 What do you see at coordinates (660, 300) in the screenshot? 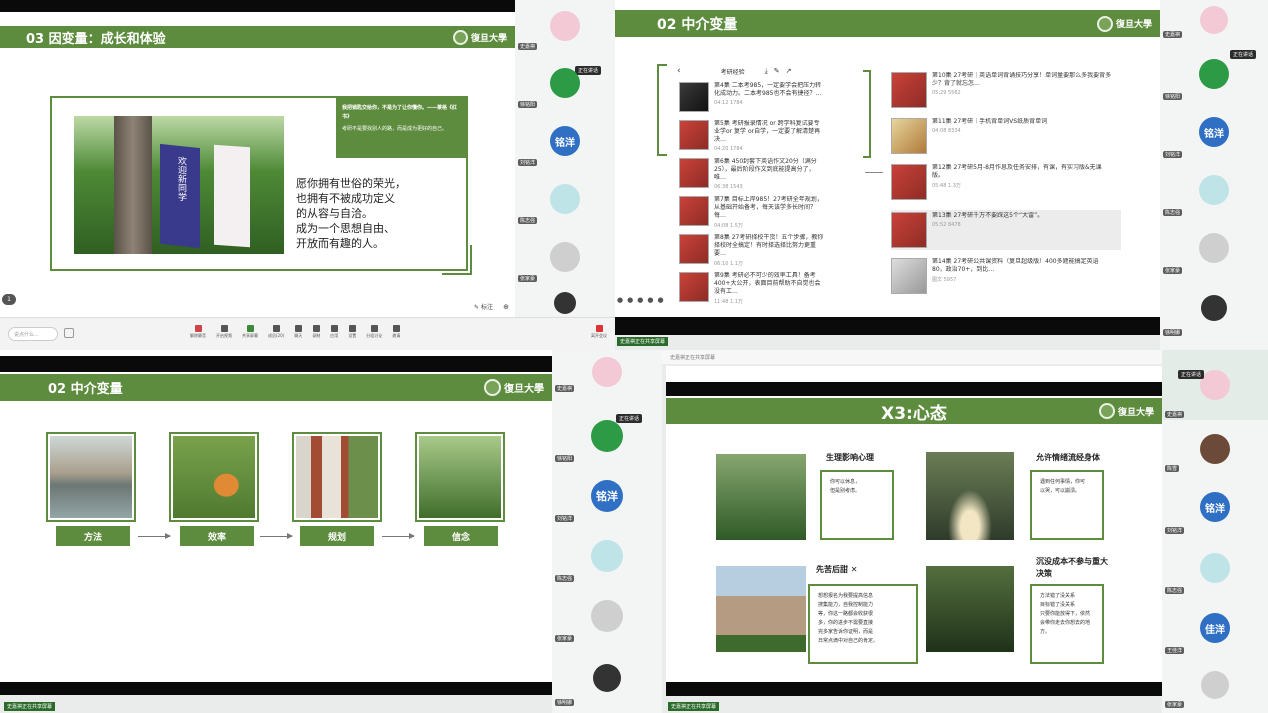
I see `more-icon: ●` at bounding box center [660, 300].